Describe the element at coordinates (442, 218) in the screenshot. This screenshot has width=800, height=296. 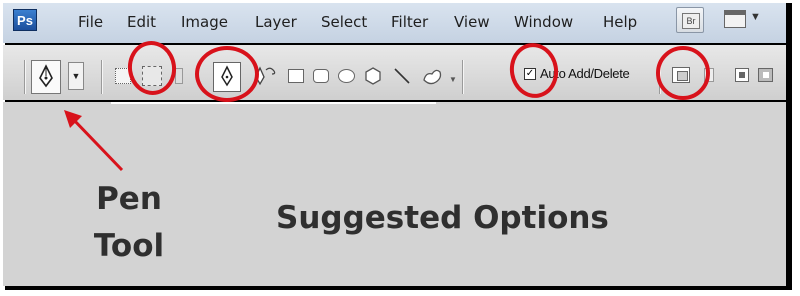
I see `suggested-options-label: Suggested Options` at that location.